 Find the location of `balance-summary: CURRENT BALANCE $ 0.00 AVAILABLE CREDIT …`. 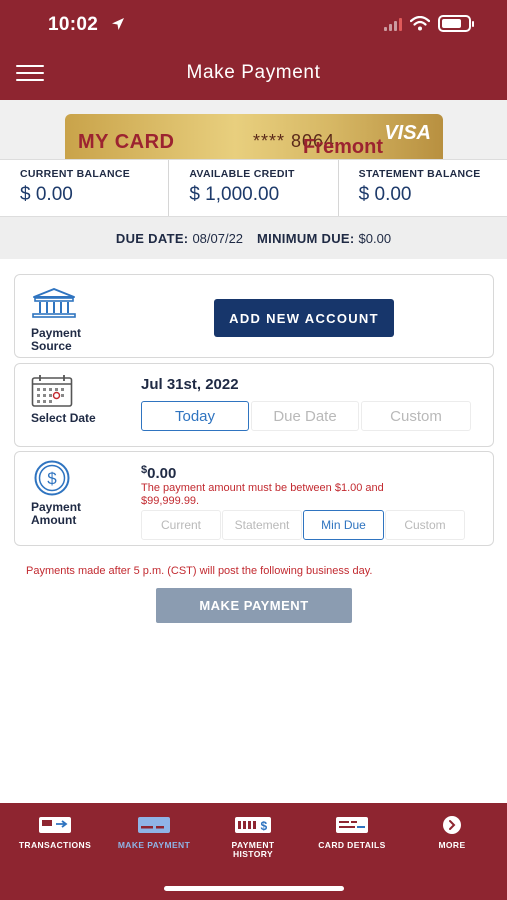

balance-summary: CURRENT BALANCE $ 0.00 AVAILABLE CREDIT … is located at coordinates (253, 188).